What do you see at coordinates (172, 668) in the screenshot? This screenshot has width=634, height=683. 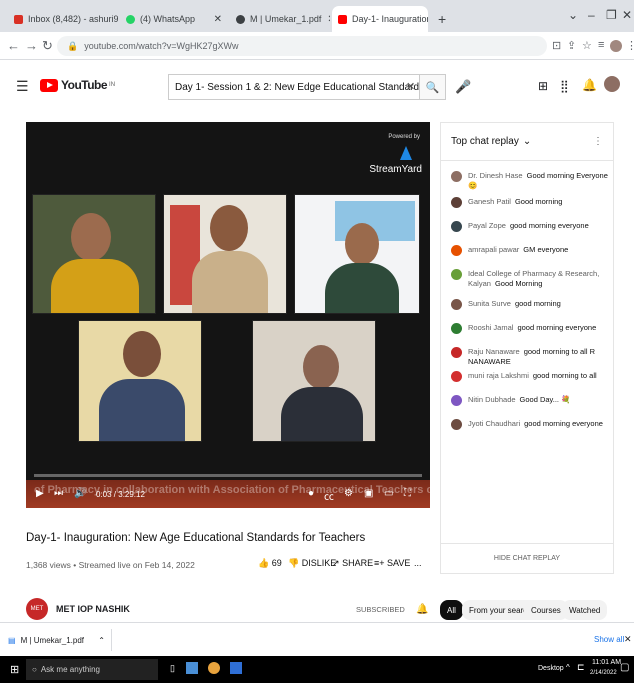 I see `task-view-icon: ▯` at bounding box center [172, 668].